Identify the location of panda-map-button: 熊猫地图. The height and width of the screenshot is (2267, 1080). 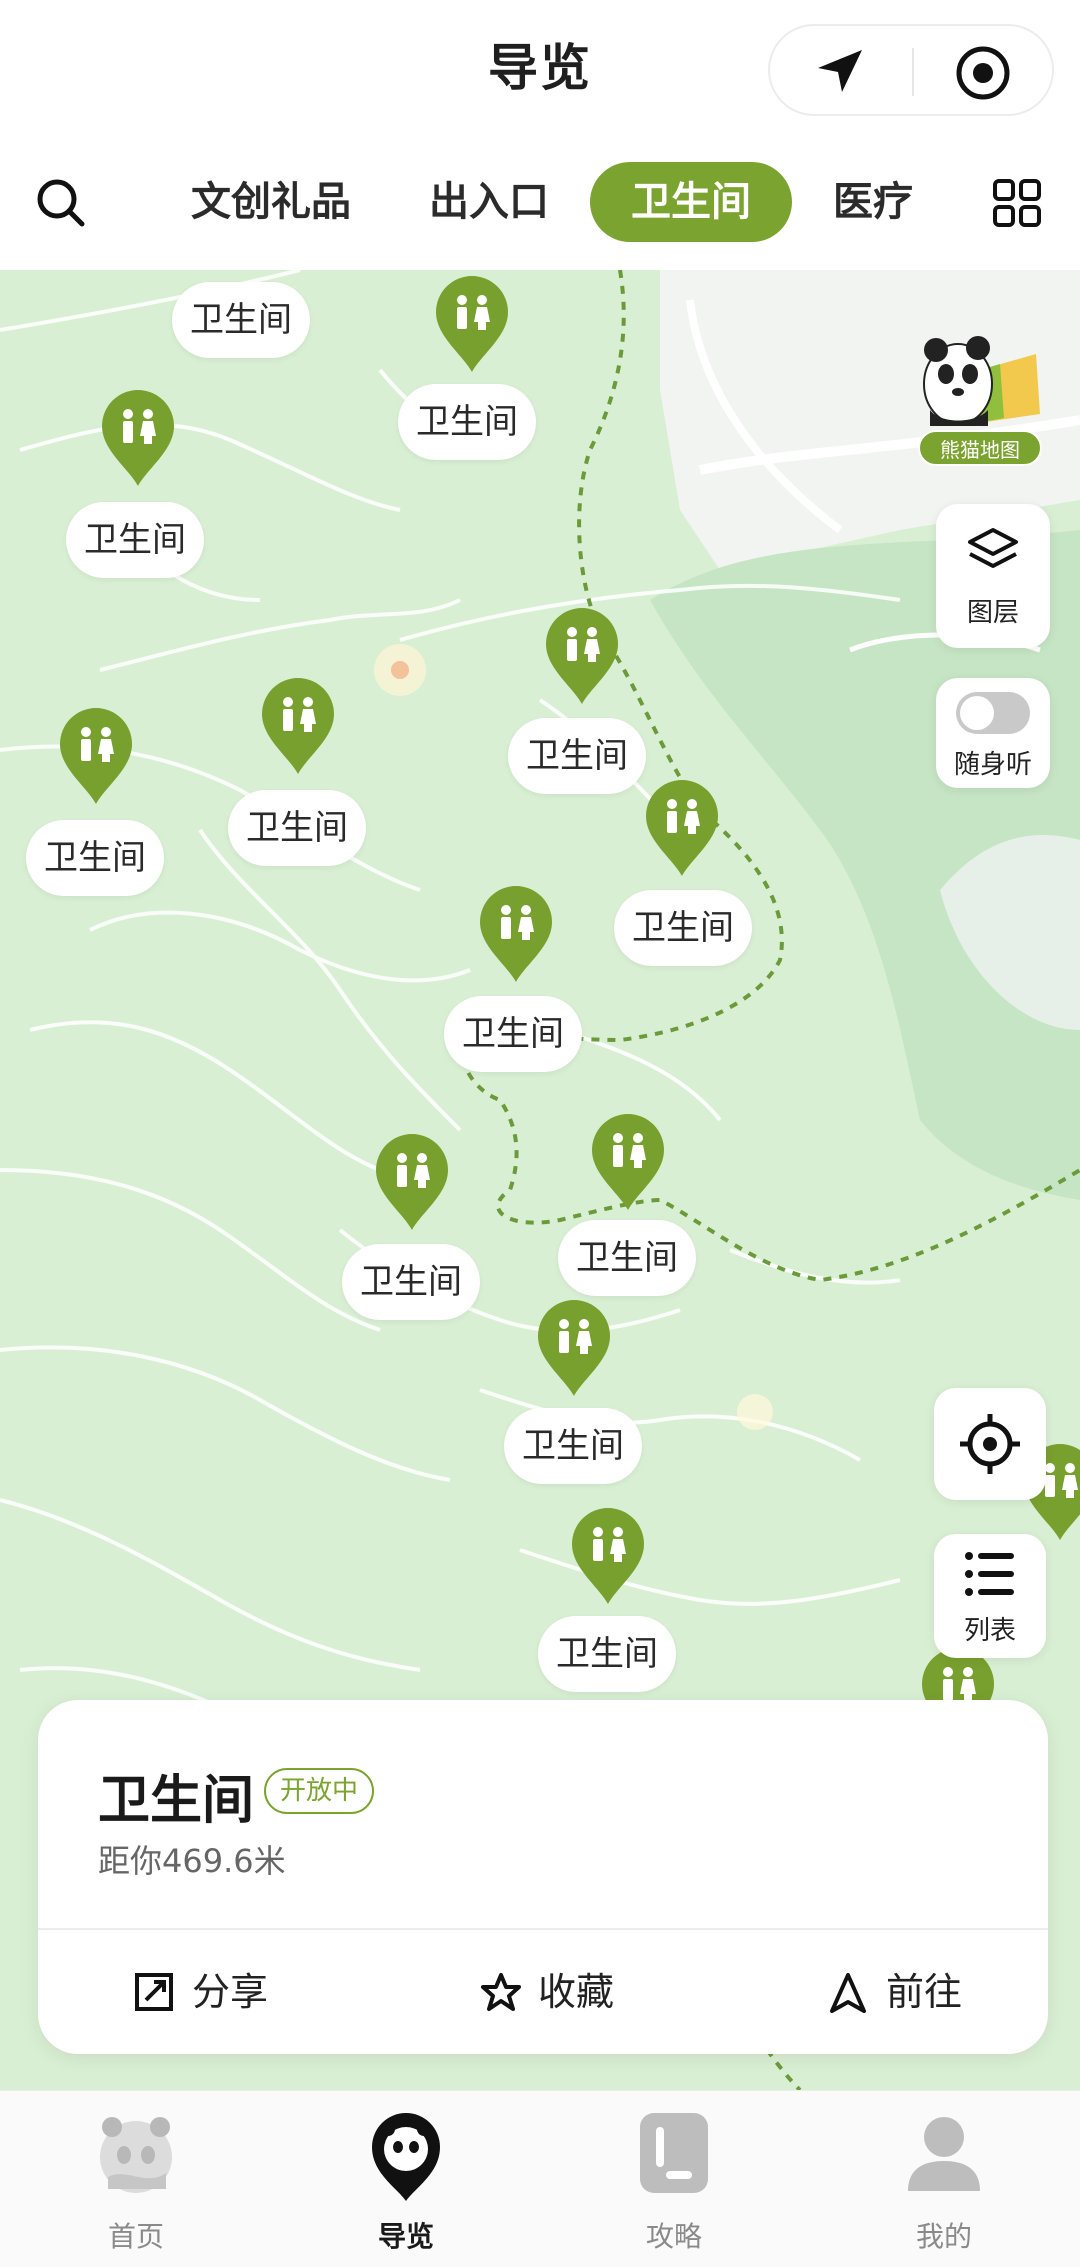
(980, 390).